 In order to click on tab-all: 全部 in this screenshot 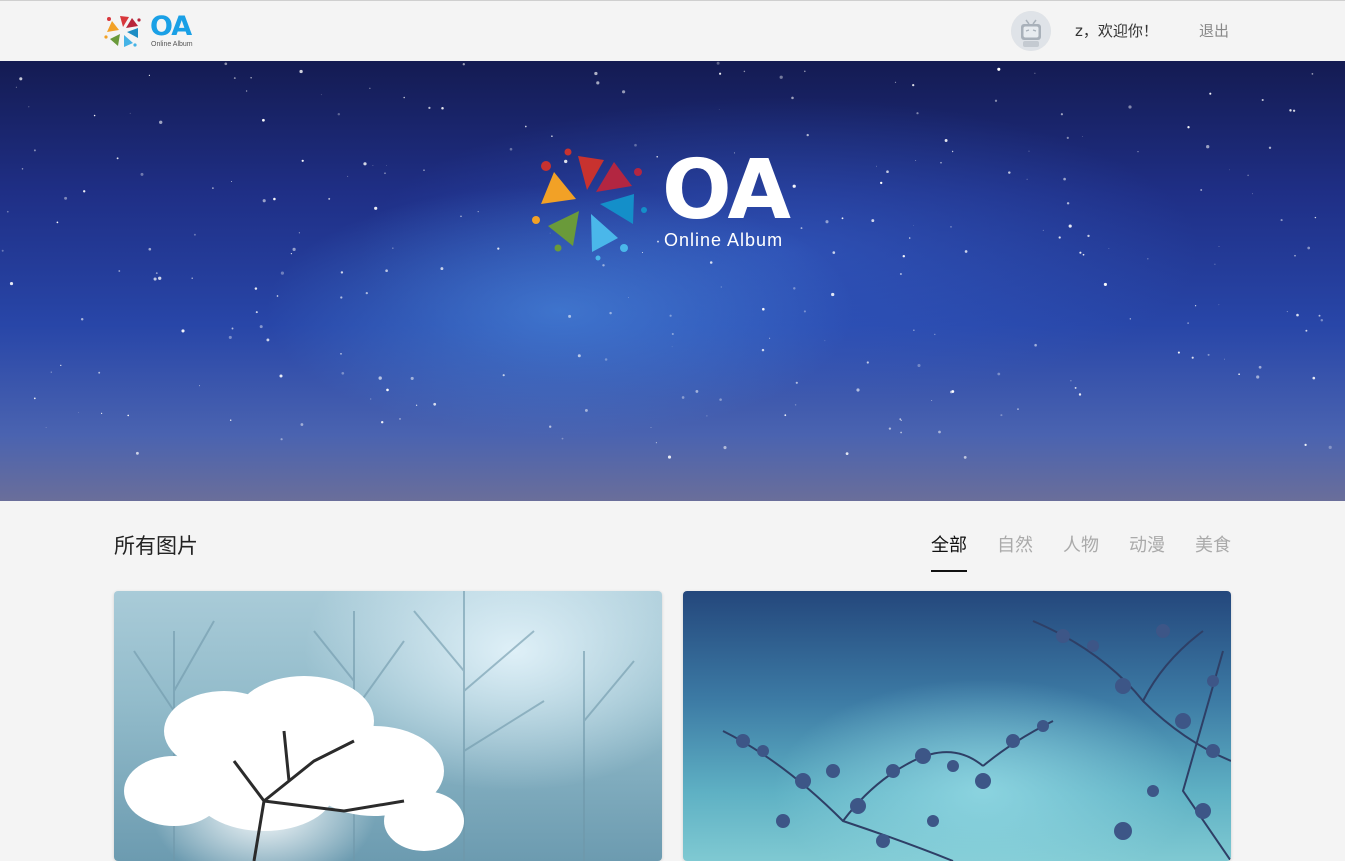, I will do `click(949, 552)`.